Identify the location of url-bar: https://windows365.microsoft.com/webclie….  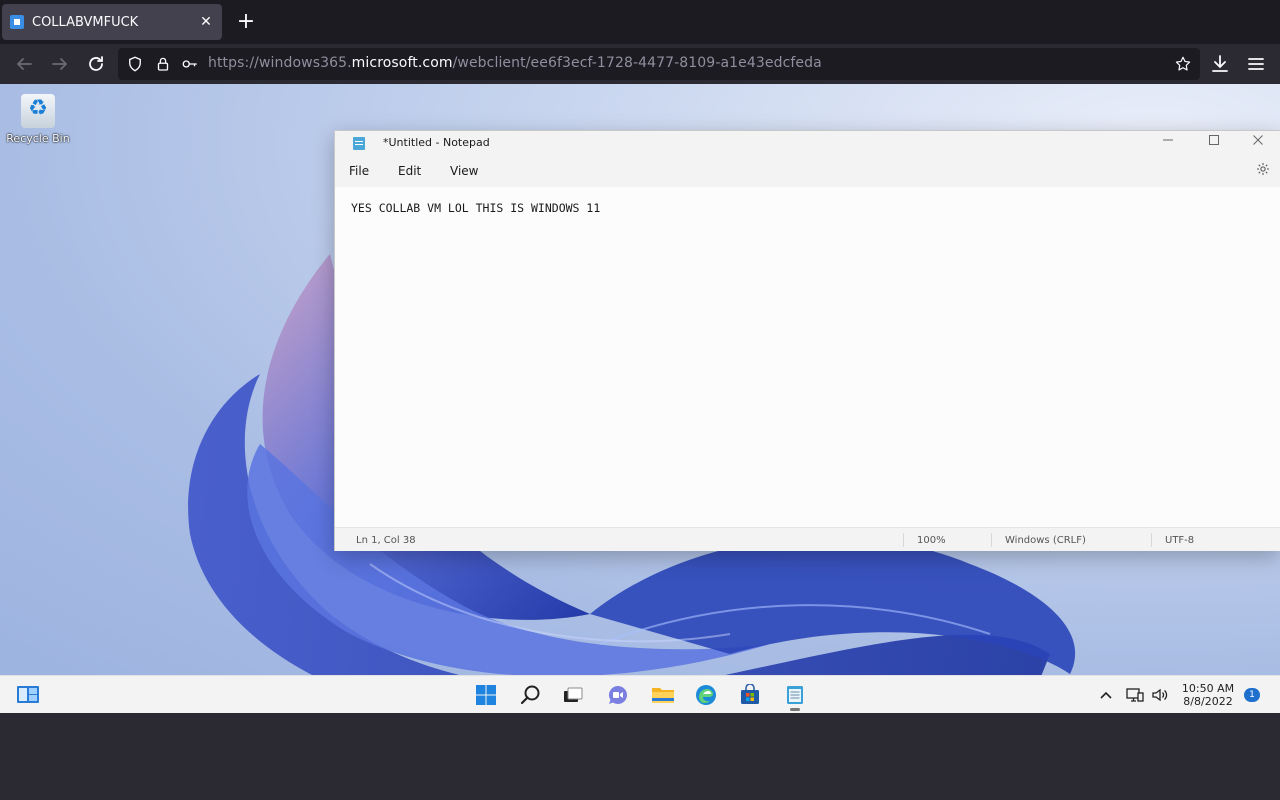
(659, 64).